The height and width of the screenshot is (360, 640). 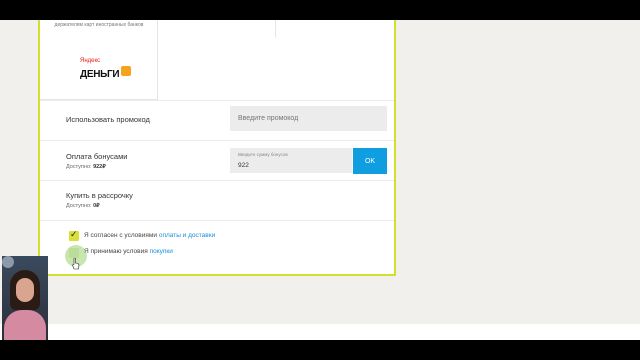 I want to click on wallet-icon, so click(x=126, y=70).